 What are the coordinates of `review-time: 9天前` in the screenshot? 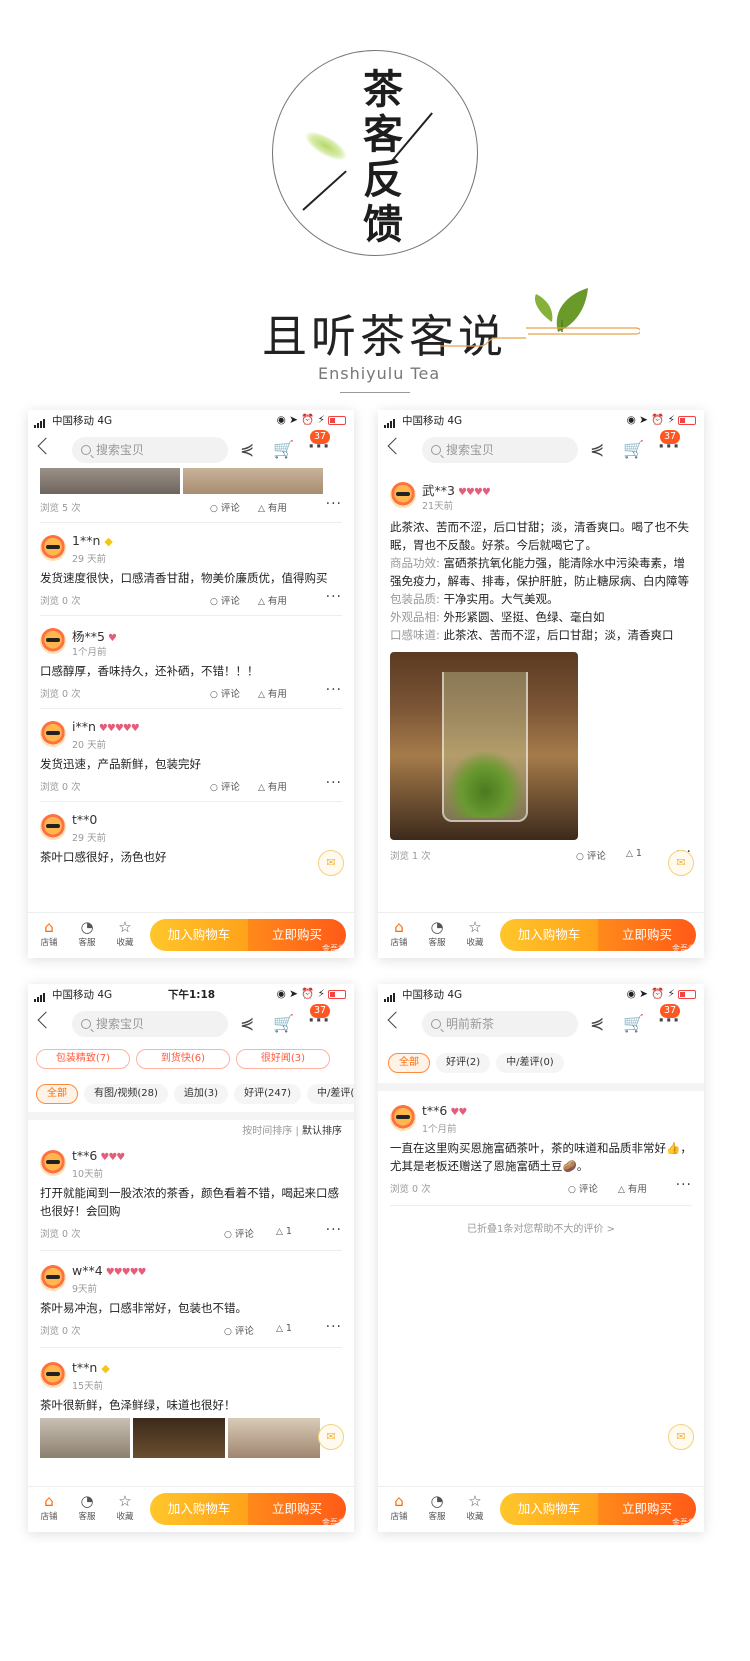 It's located at (85, 1289).